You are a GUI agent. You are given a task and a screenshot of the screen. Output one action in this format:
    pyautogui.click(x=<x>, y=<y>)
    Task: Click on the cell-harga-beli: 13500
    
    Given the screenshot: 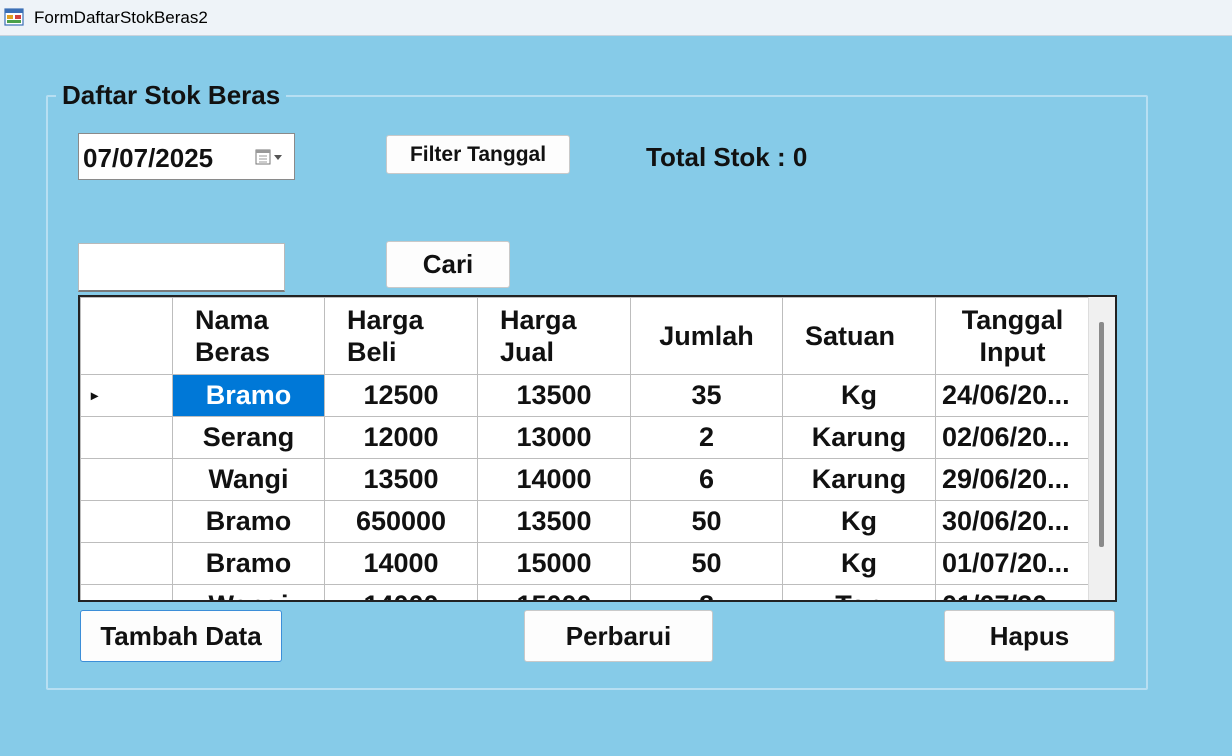 What is the action you would take?
    pyautogui.click(x=401, y=479)
    